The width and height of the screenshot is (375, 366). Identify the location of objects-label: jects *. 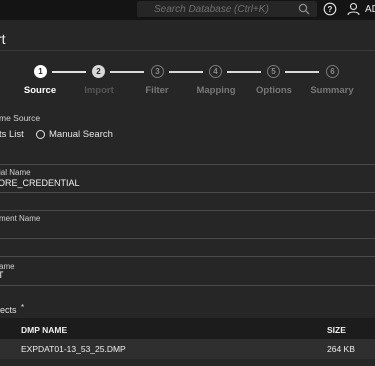
(12, 309).